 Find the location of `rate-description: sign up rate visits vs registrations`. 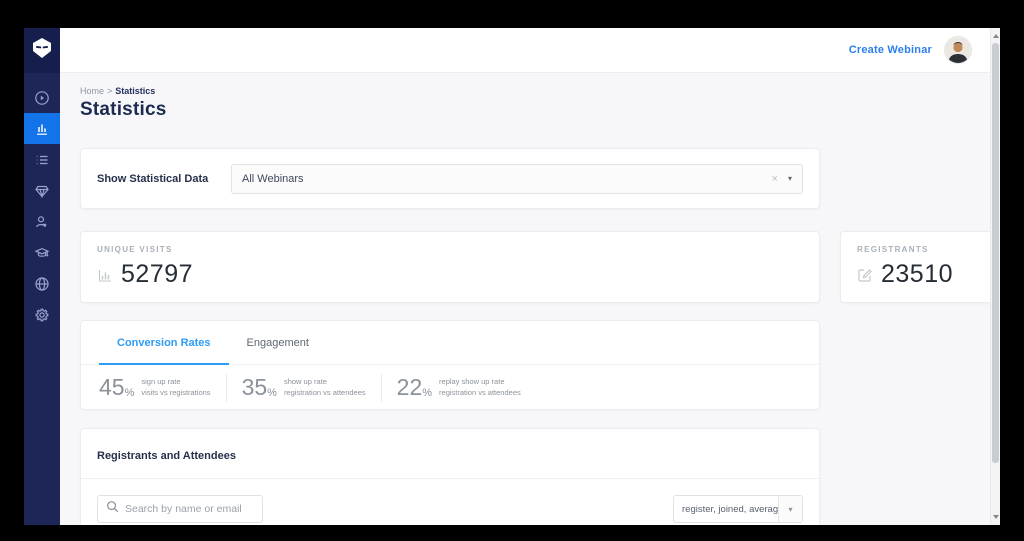

rate-description: sign up rate visits vs registrations is located at coordinates (176, 387).